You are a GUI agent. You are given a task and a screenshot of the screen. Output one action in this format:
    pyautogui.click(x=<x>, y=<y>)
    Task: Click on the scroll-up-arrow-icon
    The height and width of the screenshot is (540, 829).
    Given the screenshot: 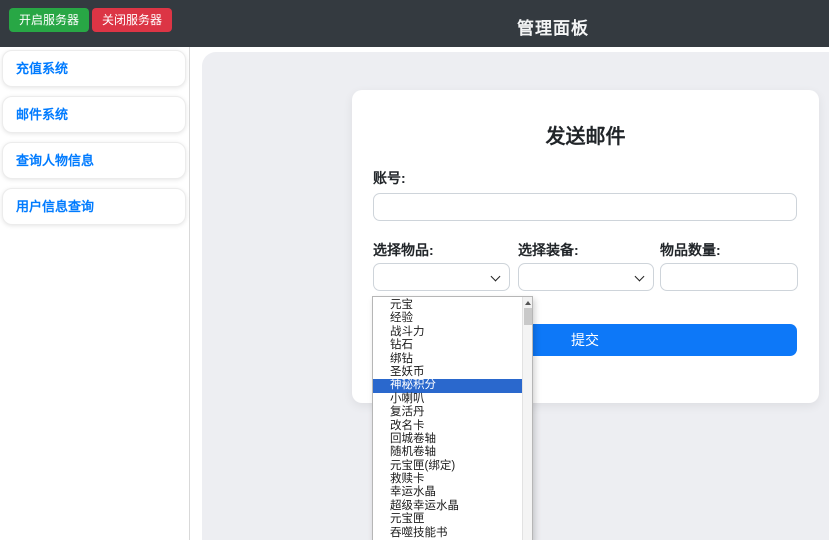 What is the action you would take?
    pyautogui.click(x=527, y=302)
    